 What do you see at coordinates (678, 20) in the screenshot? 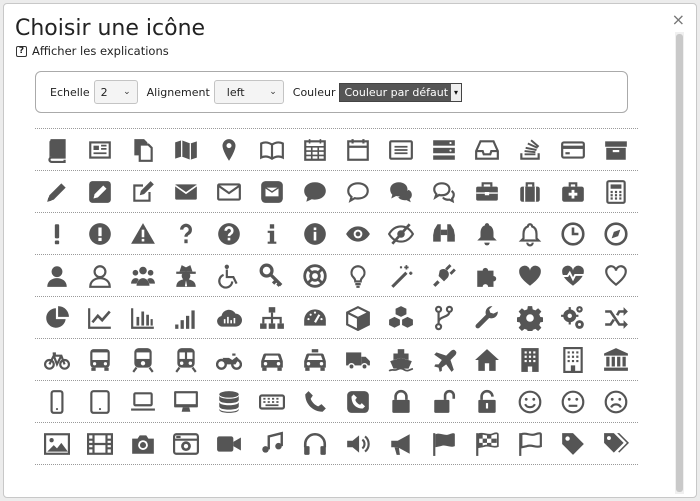
I see `close-button: ×` at bounding box center [678, 20].